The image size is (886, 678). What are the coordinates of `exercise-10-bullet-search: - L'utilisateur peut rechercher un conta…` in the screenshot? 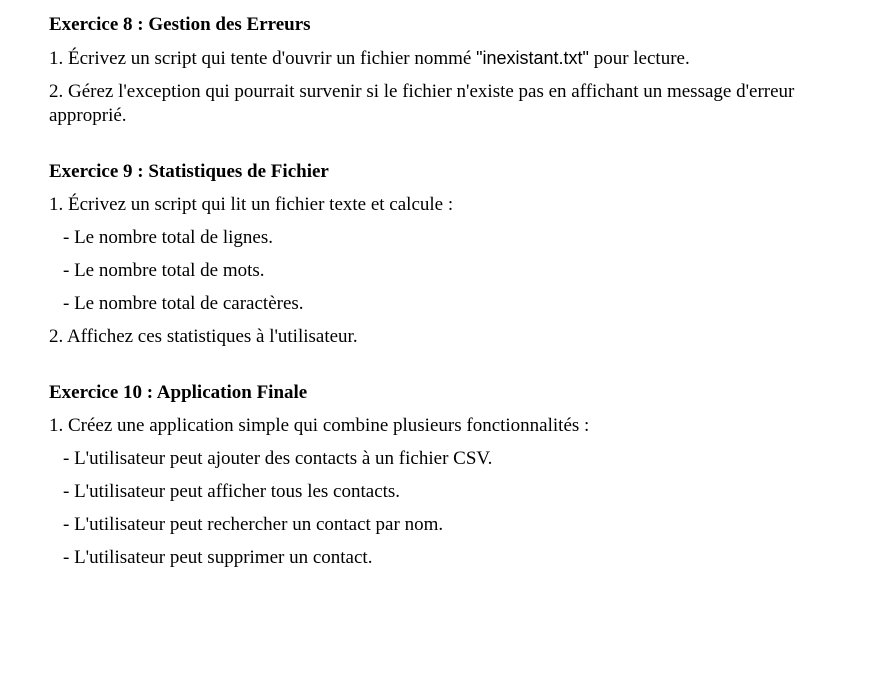 It's located at (253, 524).